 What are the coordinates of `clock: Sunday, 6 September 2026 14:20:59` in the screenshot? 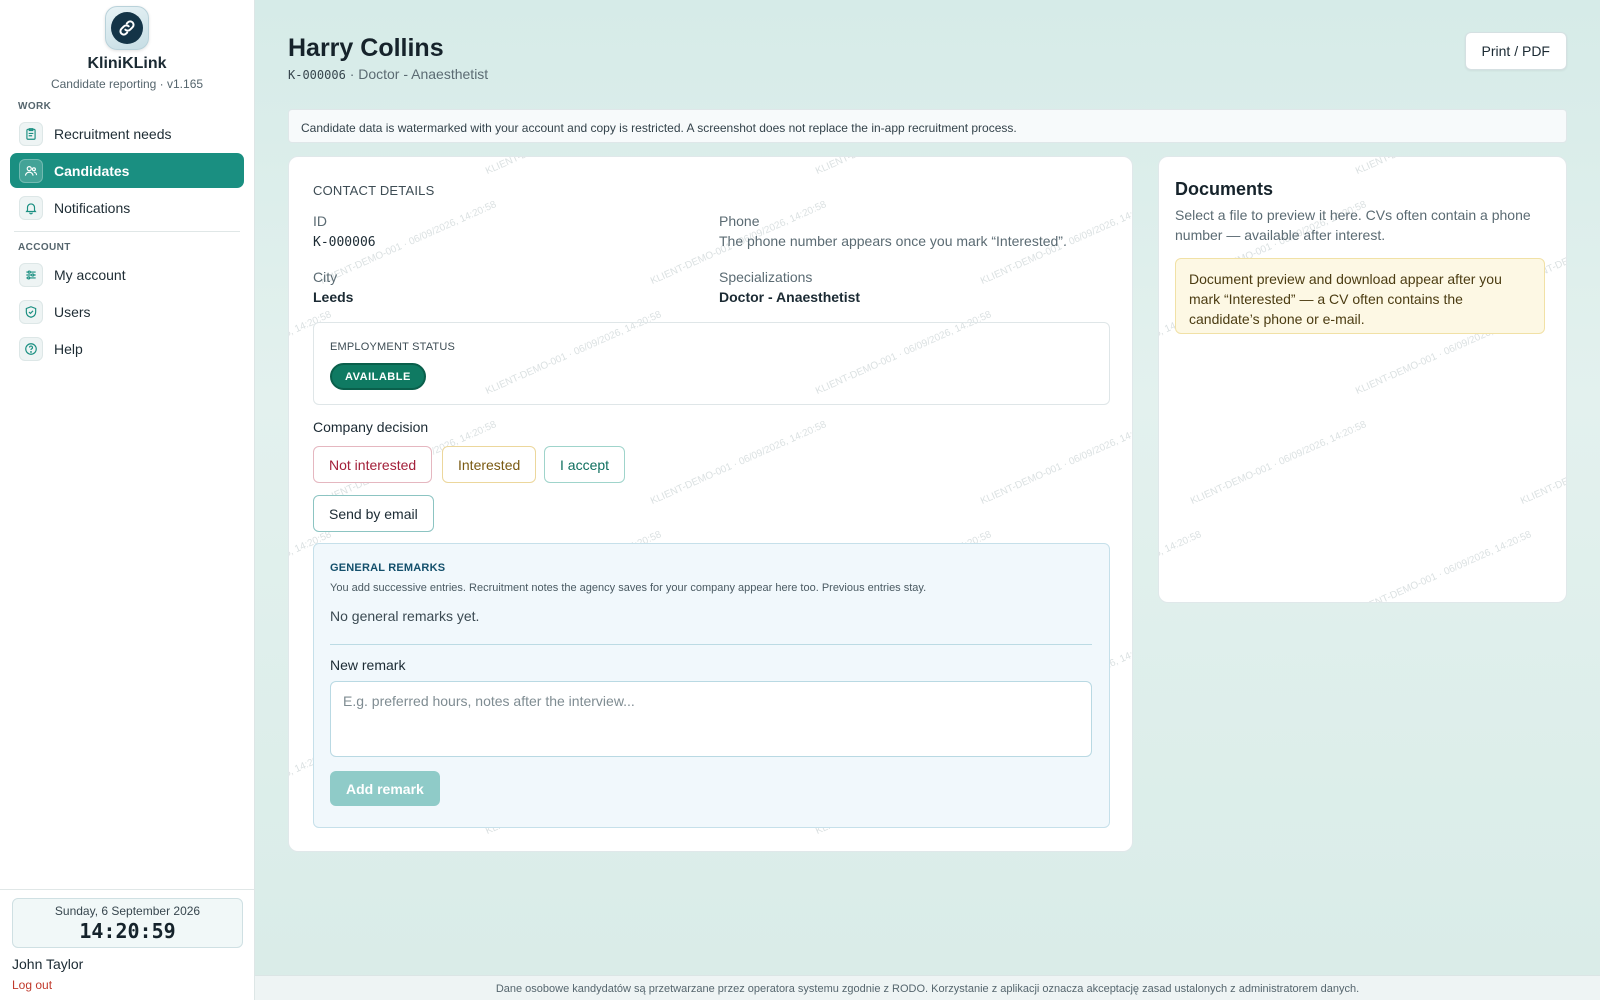 It's located at (127, 923).